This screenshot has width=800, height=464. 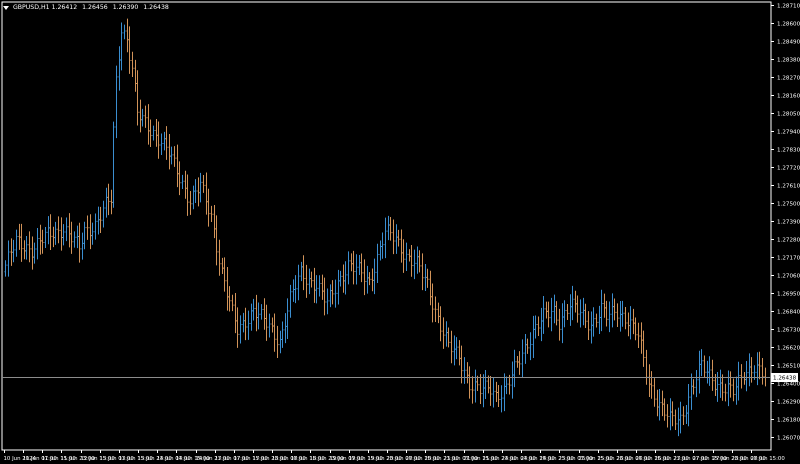 I want to click on y-tick-label: 1.27390, so click(x=788, y=223).